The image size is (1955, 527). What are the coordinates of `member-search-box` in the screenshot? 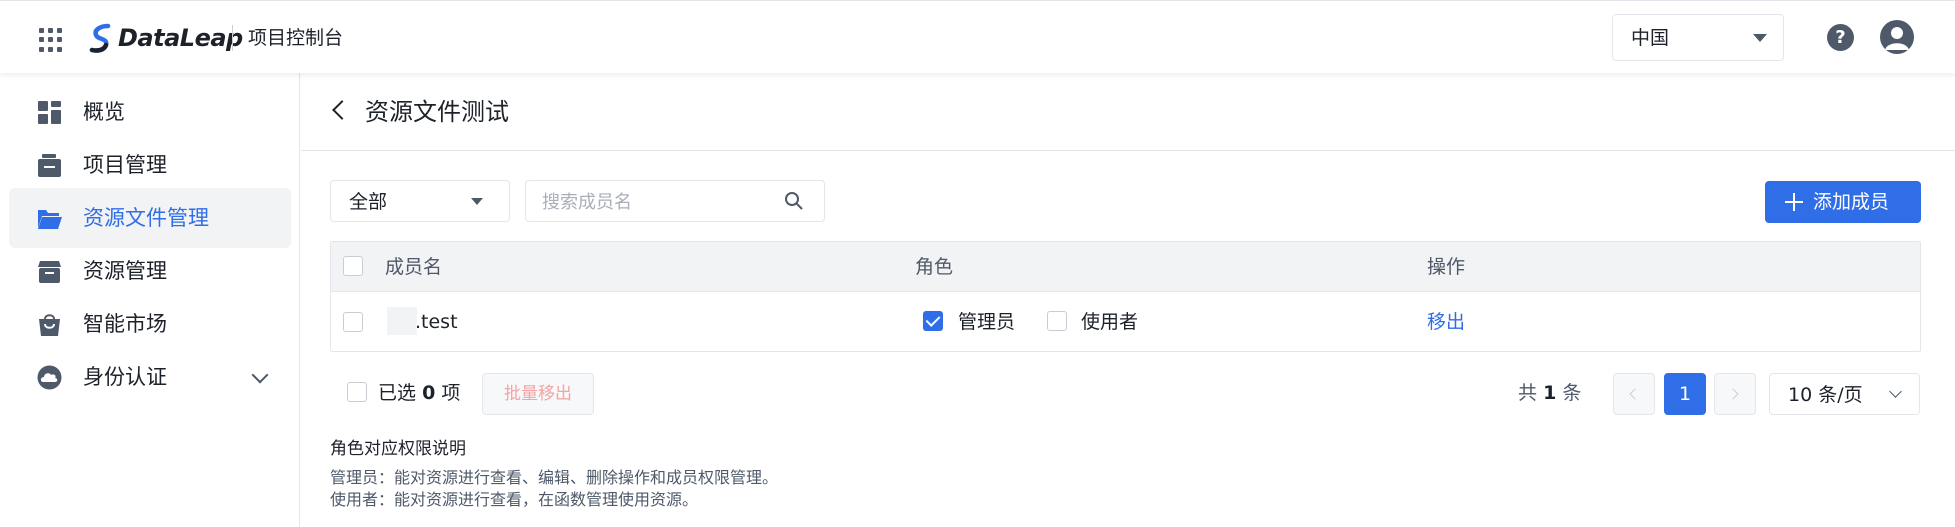 It's located at (675, 201).